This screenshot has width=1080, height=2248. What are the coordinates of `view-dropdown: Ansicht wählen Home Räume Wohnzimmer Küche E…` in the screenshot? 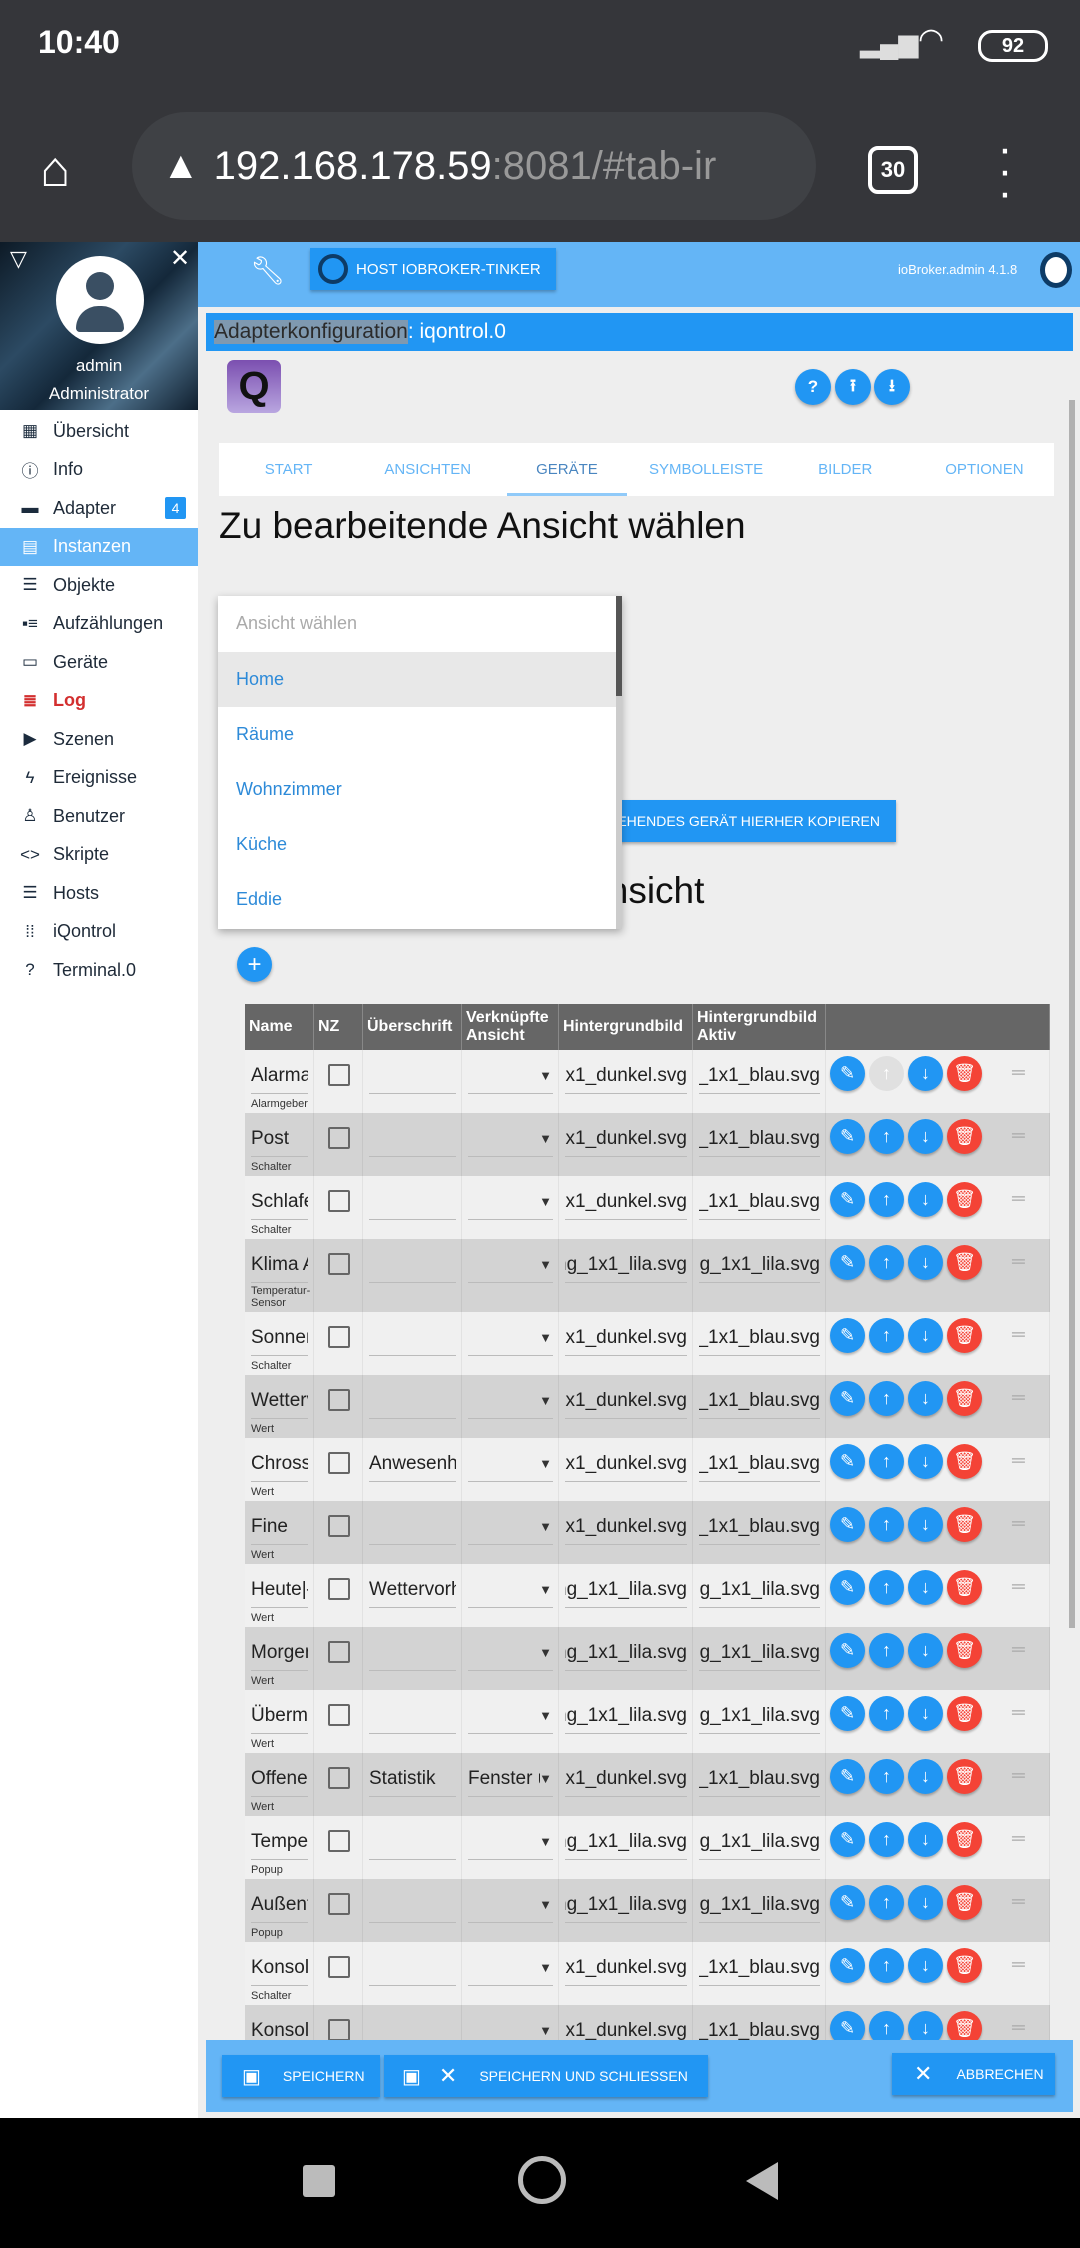 It's located at (420, 762).